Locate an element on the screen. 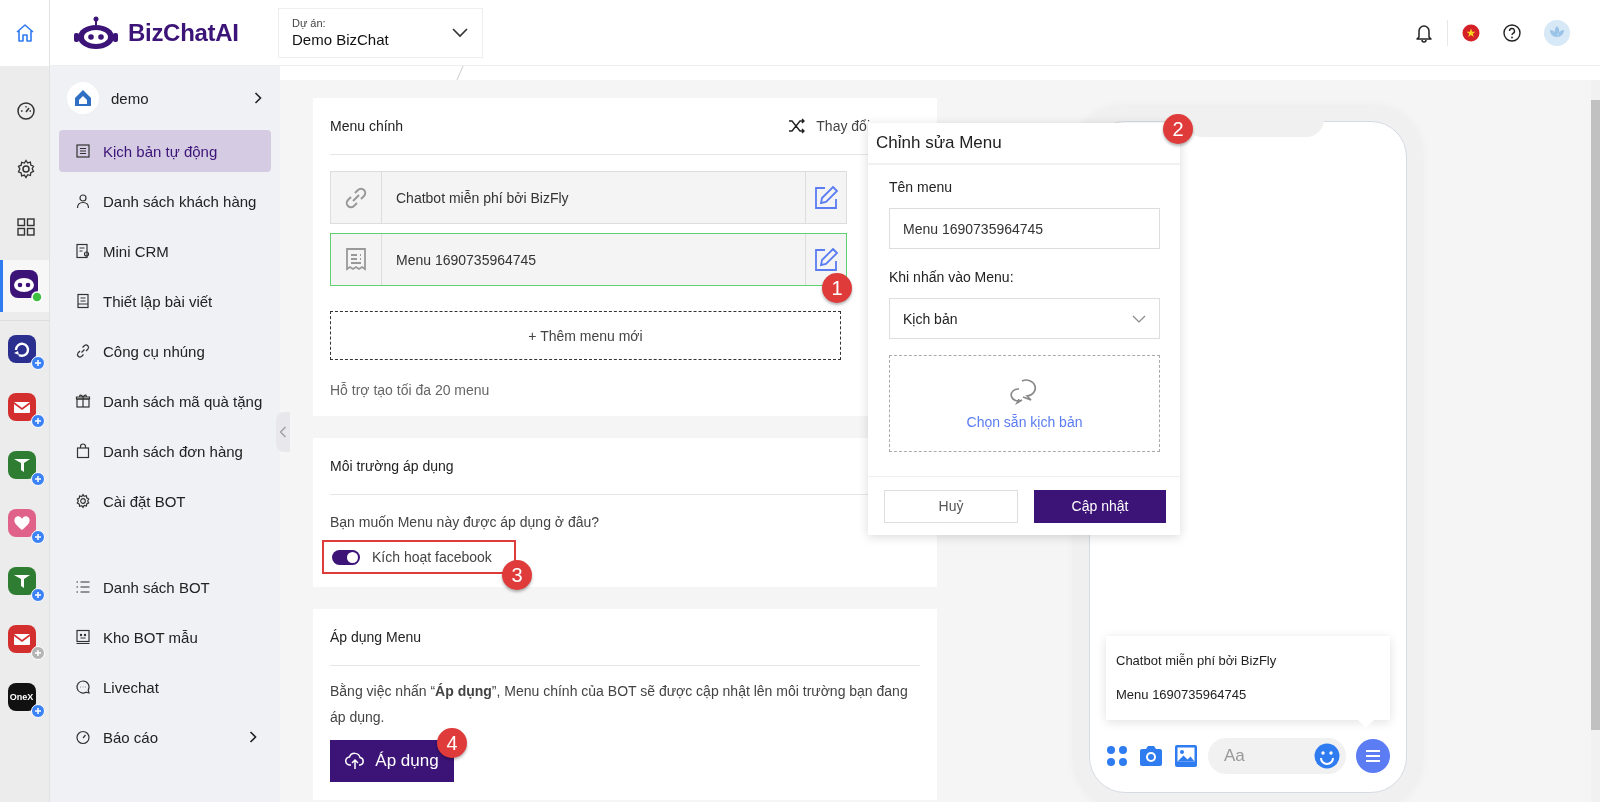  gift-icon is located at coordinates (83, 401).